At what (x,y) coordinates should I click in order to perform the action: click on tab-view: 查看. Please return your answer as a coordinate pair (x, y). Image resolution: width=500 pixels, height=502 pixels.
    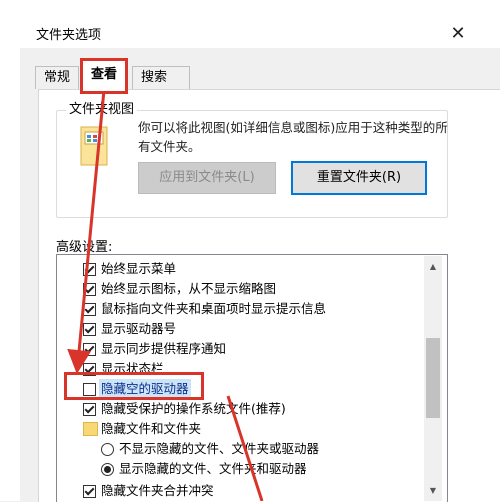
    Looking at the image, I should click on (104, 76).